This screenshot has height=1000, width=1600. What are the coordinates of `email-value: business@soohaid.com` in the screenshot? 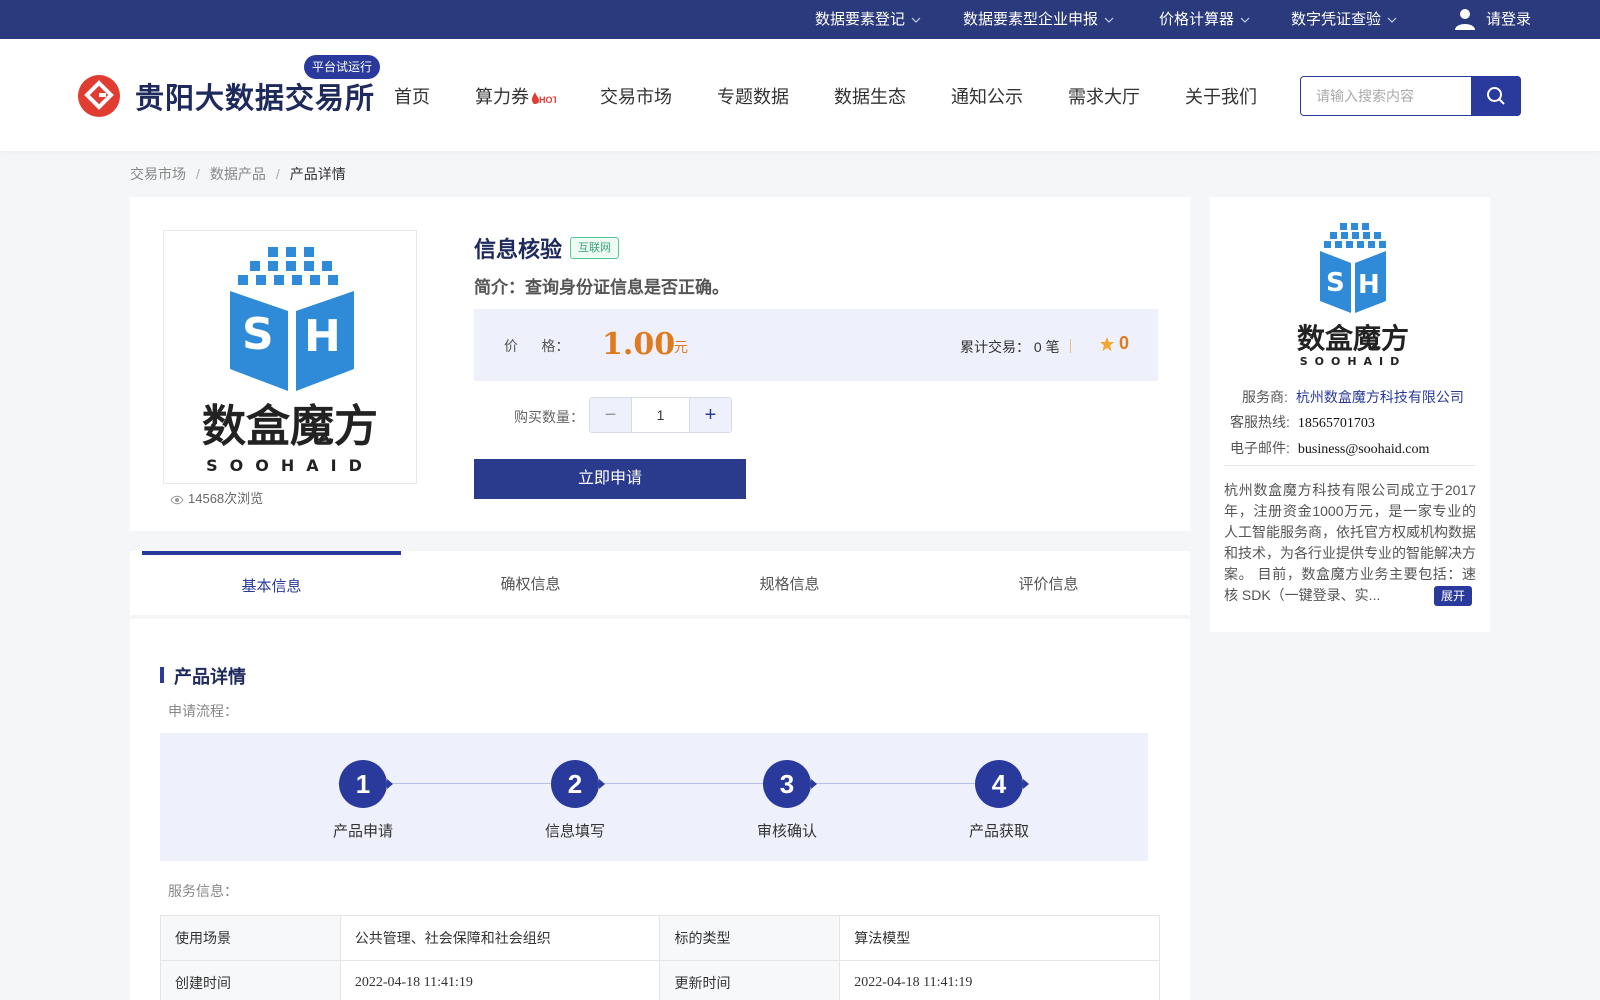 It's located at (1363, 449).